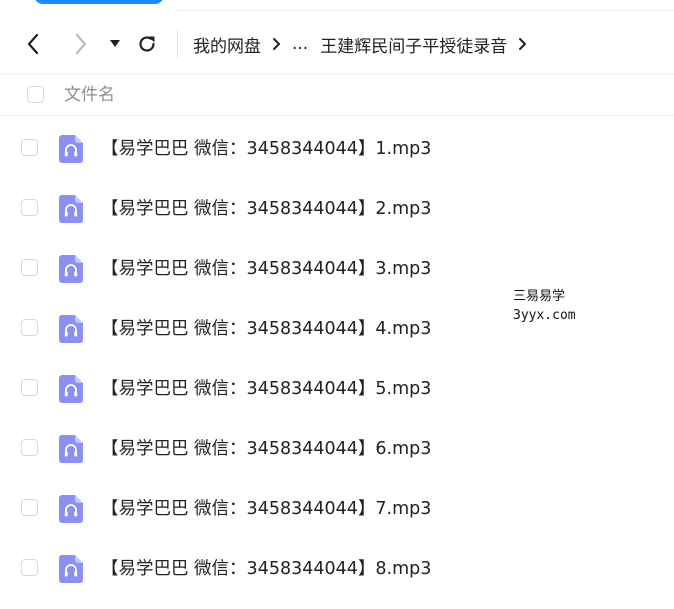  What do you see at coordinates (177, 44) in the screenshot?
I see `nav-divider` at bounding box center [177, 44].